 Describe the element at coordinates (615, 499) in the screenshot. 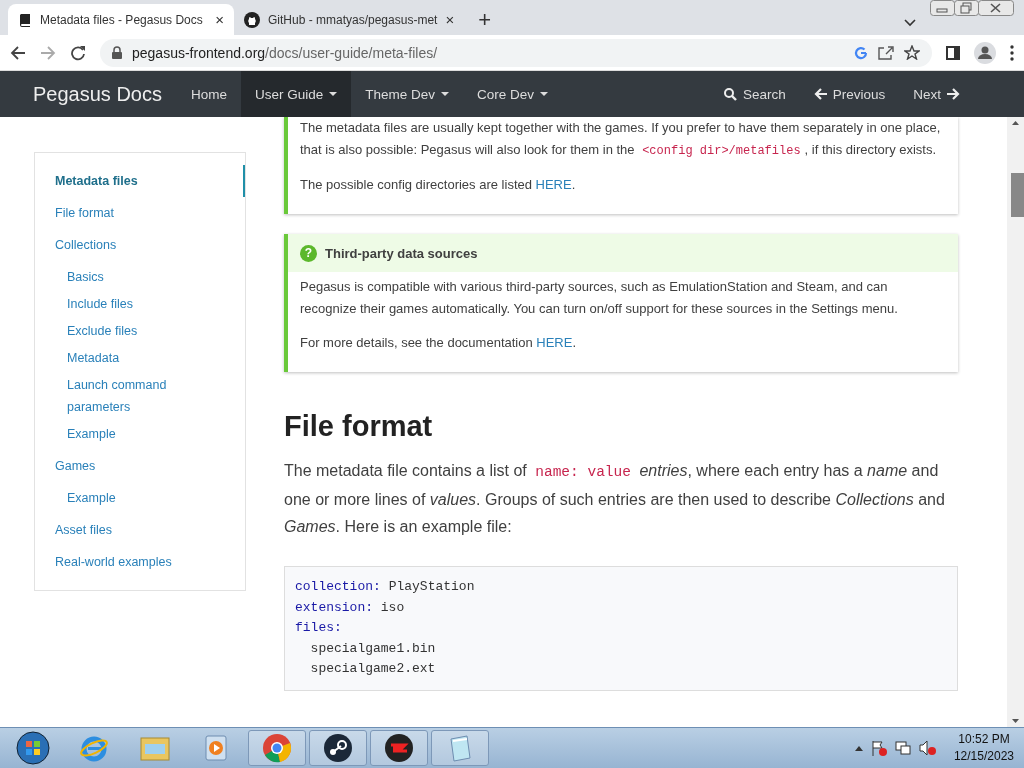

I see `paragraph: The metadata file contains a list of name: value entries, where each entry has a name and one or more lines of values. Groups of such entries are then used to describe Collections and Games. Here is an example file:` at that location.